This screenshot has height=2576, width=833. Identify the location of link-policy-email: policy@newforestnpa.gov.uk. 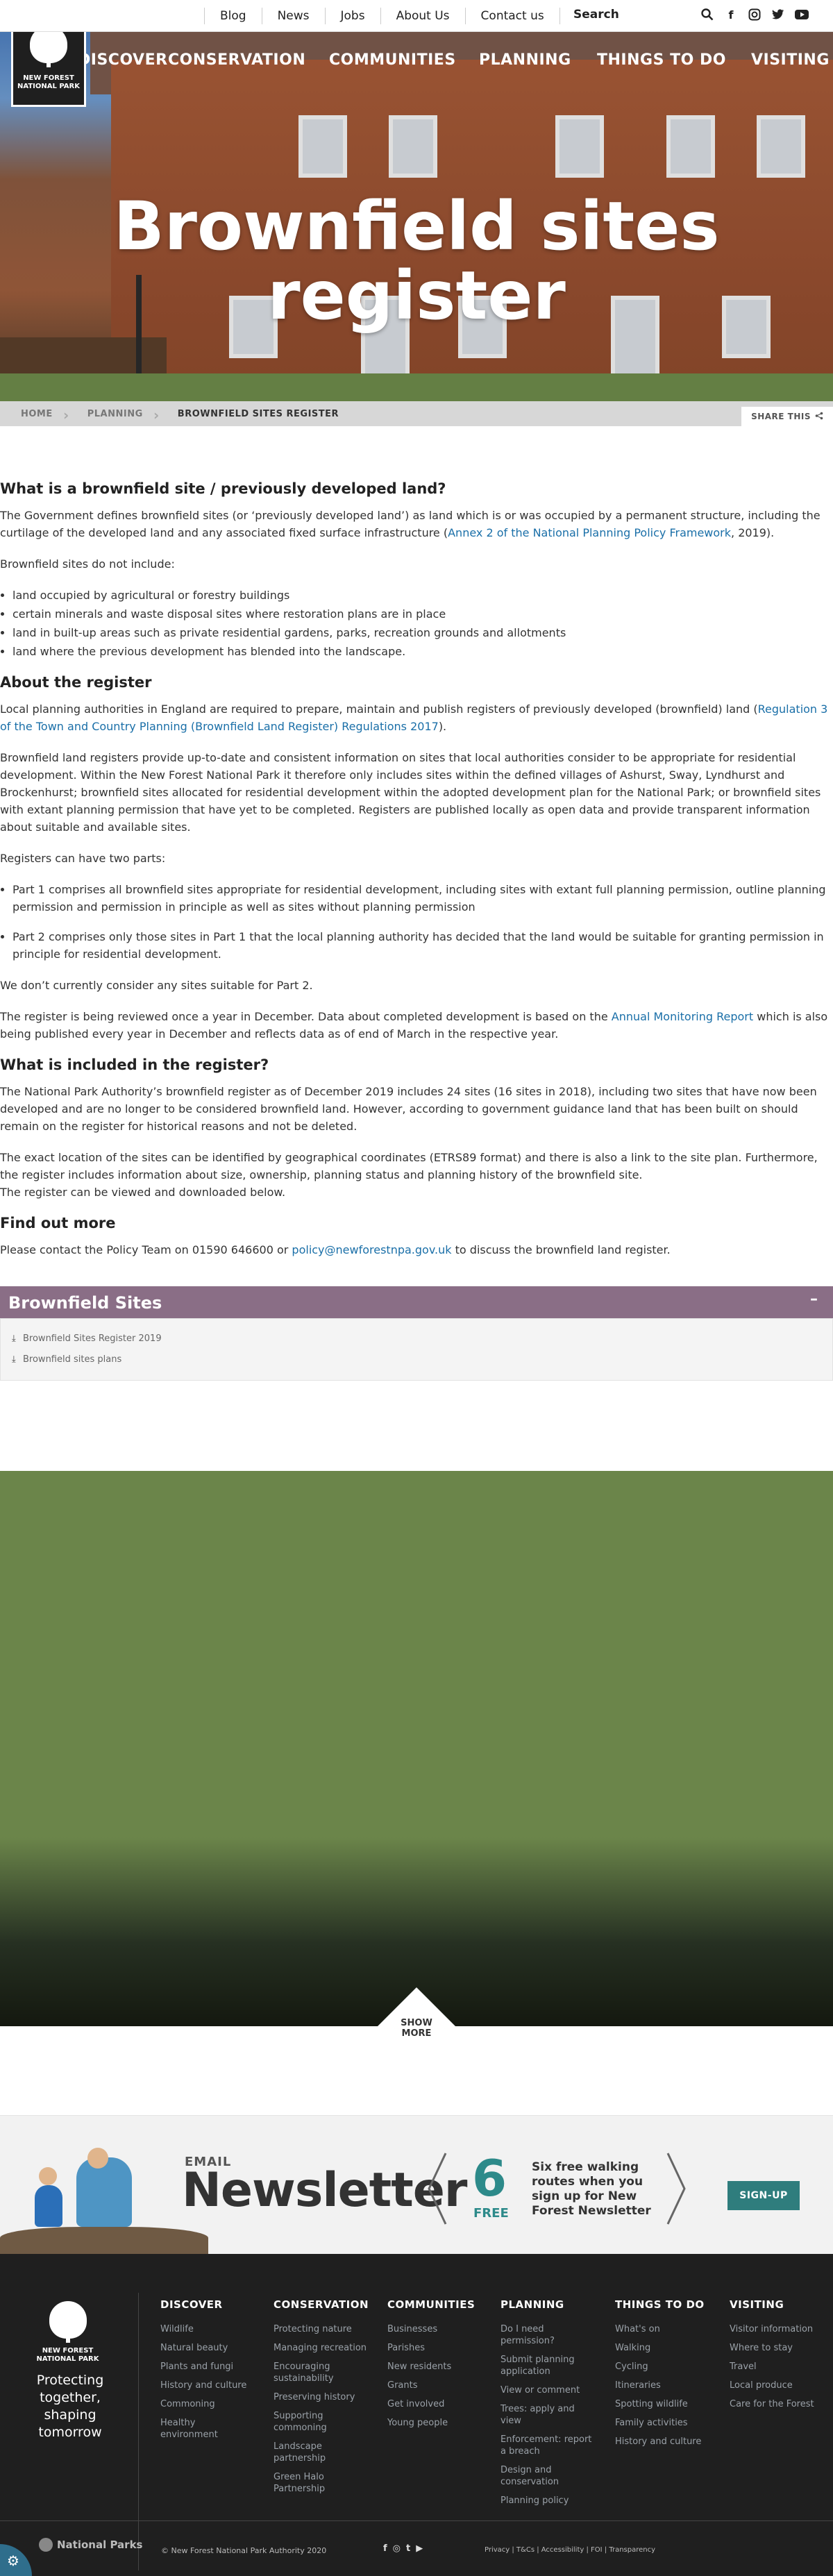
(372, 1249).